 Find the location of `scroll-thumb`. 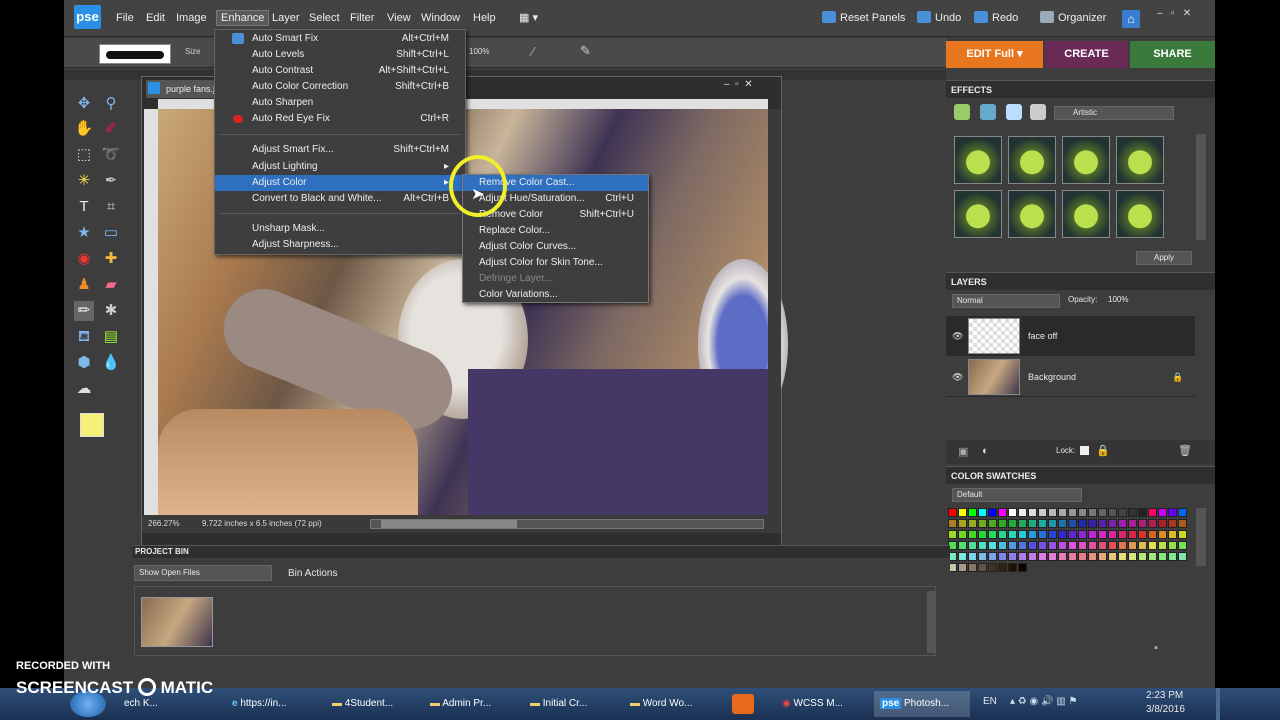

scroll-thumb is located at coordinates (449, 524).